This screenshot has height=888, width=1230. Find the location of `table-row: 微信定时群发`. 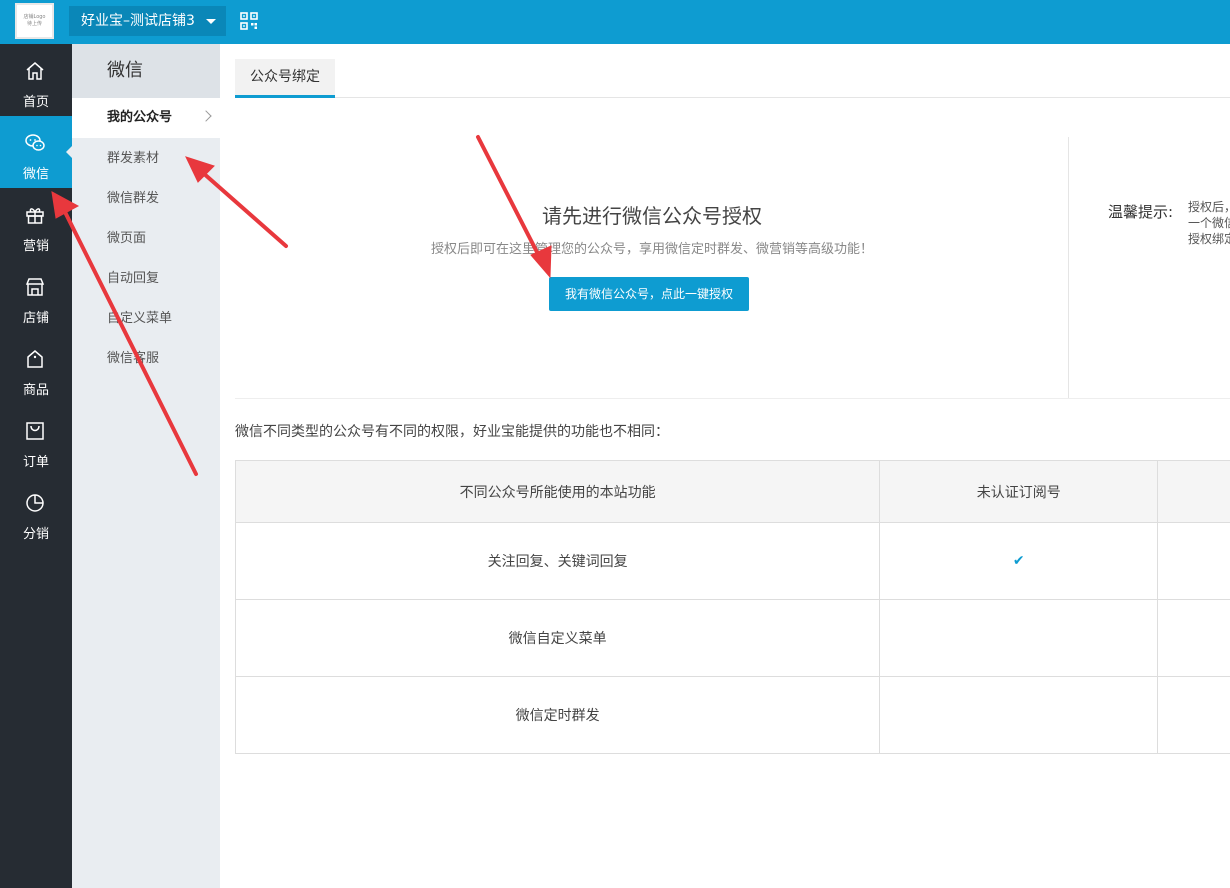

table-row: 微信定时群发 is located at coordinates (732, 715).